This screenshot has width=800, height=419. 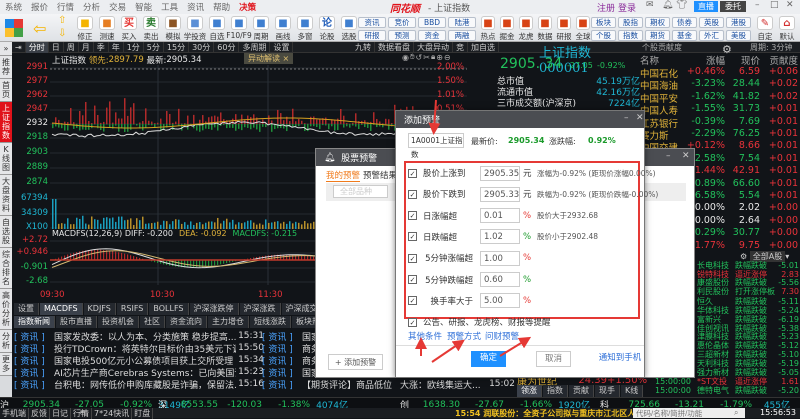 What do you see at coordinates (657, 22) in the screenshot?
I see `toolbar-small-button: 期权` at bounding box center [657, 22].